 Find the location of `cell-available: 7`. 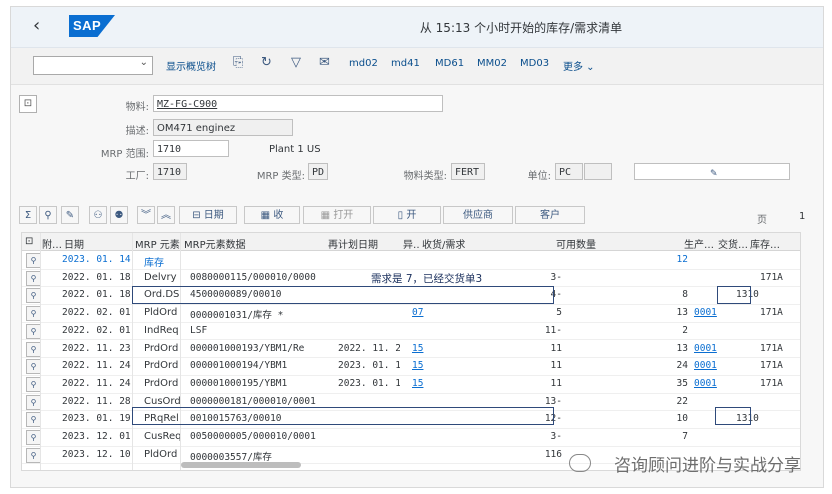

cell-available: 7 is located at coordinates (685, 436).